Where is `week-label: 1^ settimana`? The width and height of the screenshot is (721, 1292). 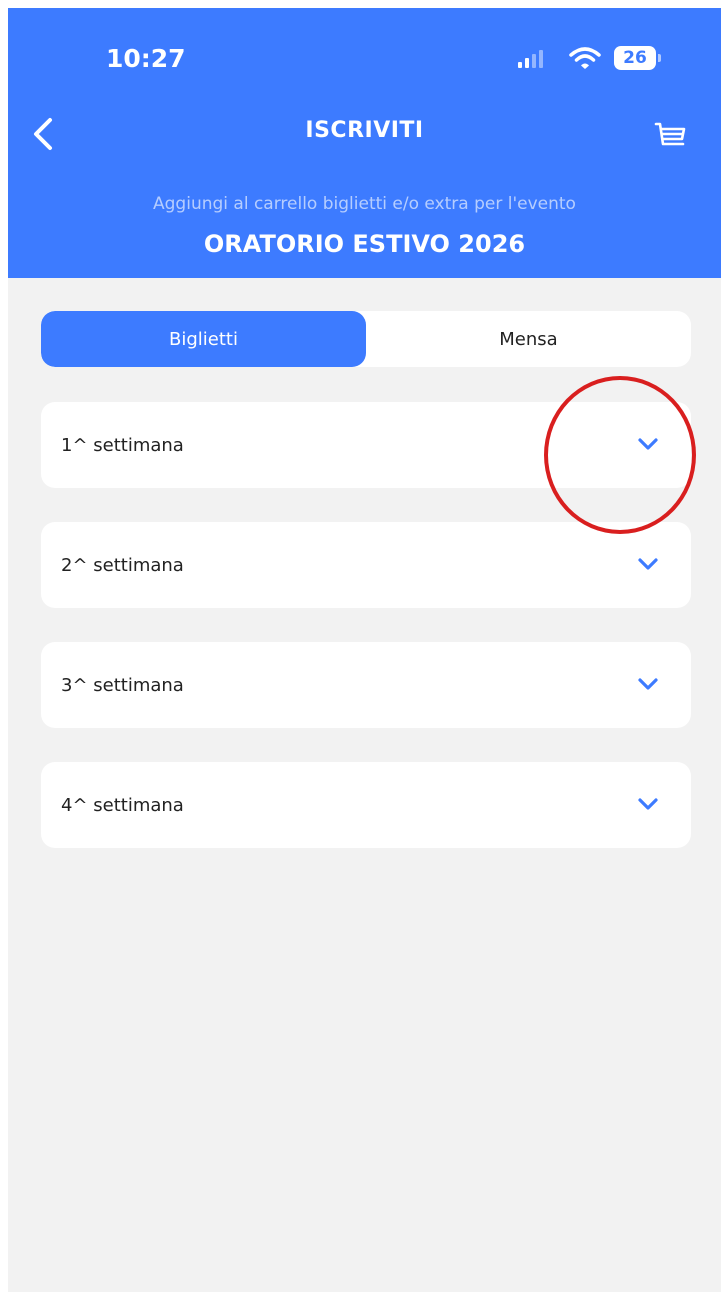
week-label: 1^ settimana is located at coordinates (122, 445).